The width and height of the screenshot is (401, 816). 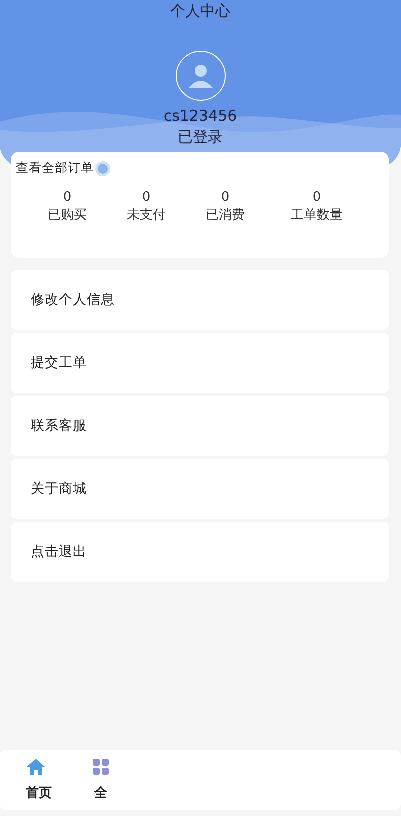 What do you see at coordinates (55, 168) in the screenshot?
I see `view-all-orders-link: 查看全部订单` at bounding box center [55, 168].